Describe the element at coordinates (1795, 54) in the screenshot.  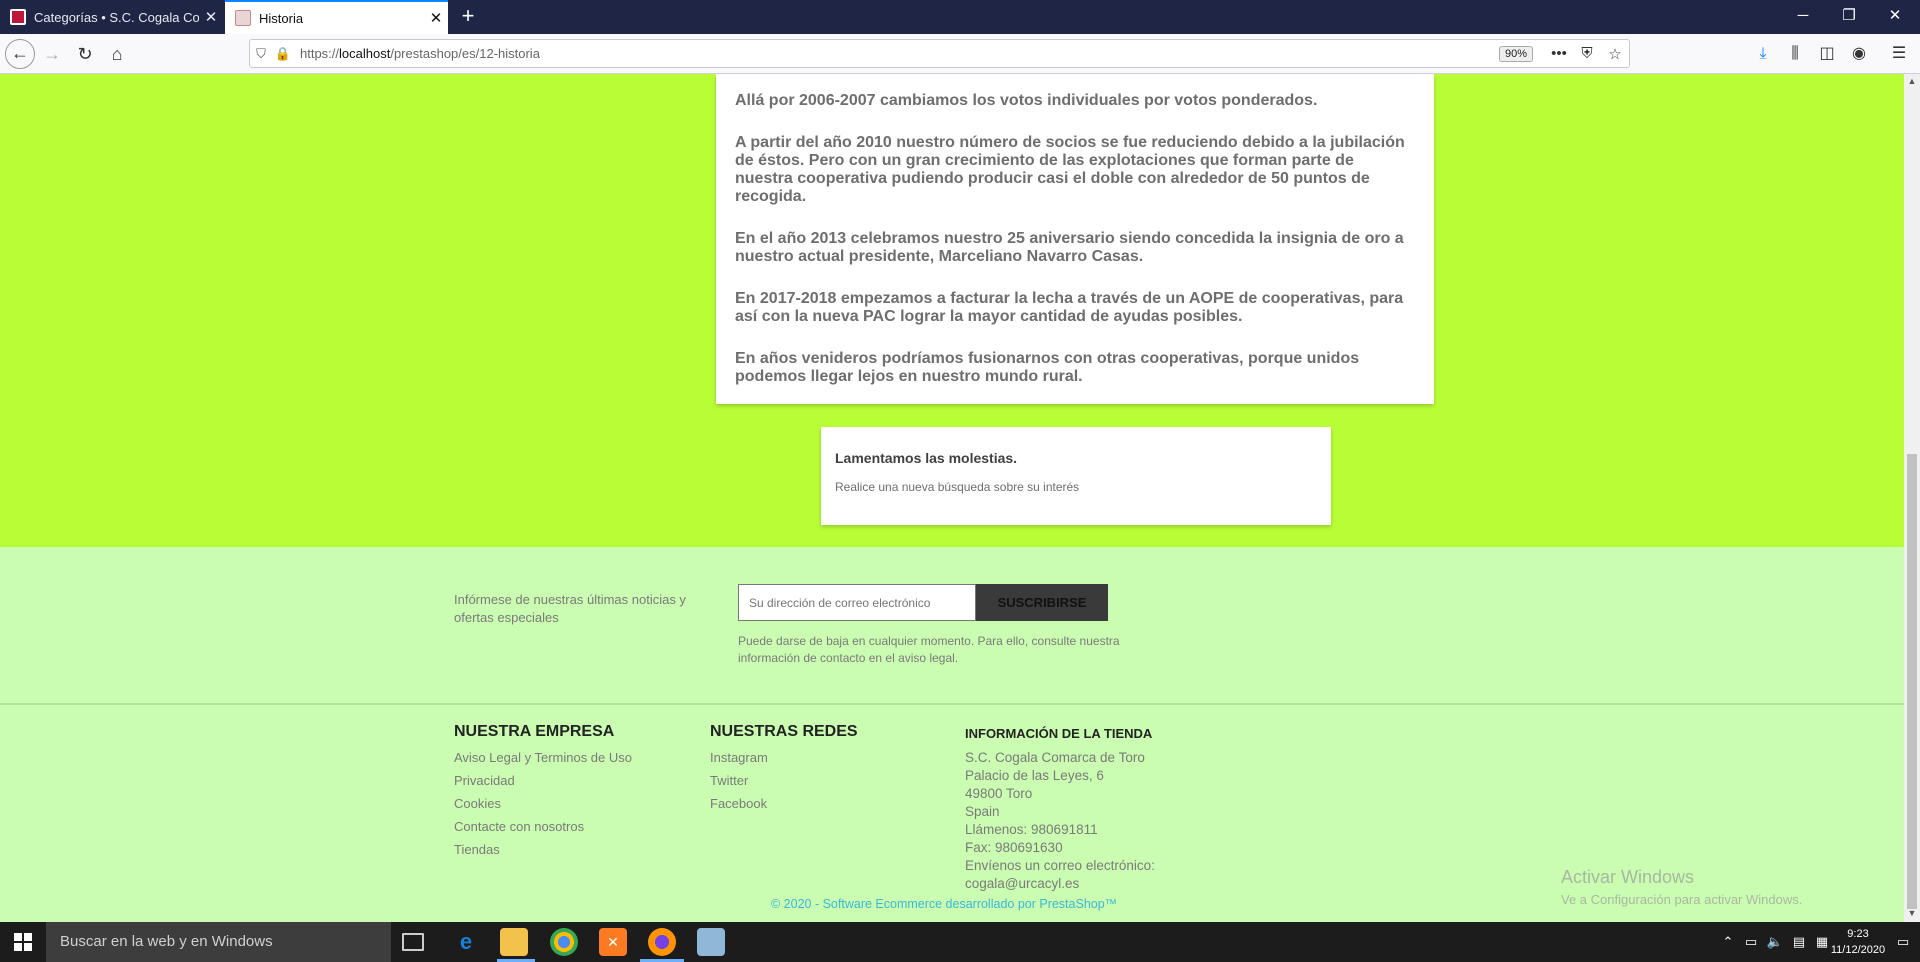
I see `library-icon: ⫼` at that location.